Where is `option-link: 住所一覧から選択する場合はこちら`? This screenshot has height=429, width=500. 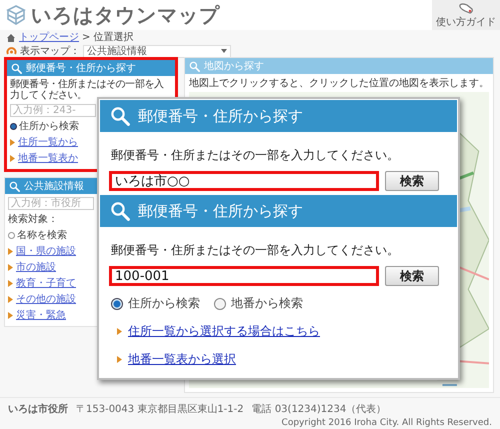
option-link: 住所一覧から選択する場合はこちら is located at coordinates (224, 331).